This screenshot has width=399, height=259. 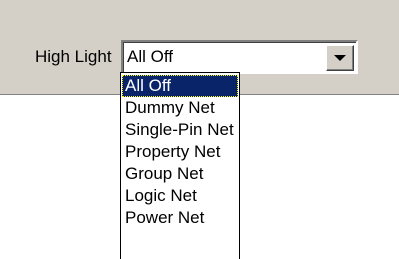 I want to click on option-dummy-net: Dummy Net, so click(x=180, y=108).